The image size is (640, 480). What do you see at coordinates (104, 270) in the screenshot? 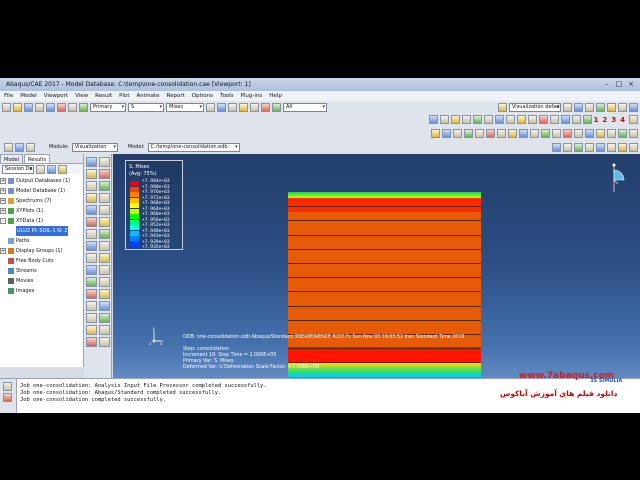
I see `view-cut-tool-icon` at bounding box center [104, 270].